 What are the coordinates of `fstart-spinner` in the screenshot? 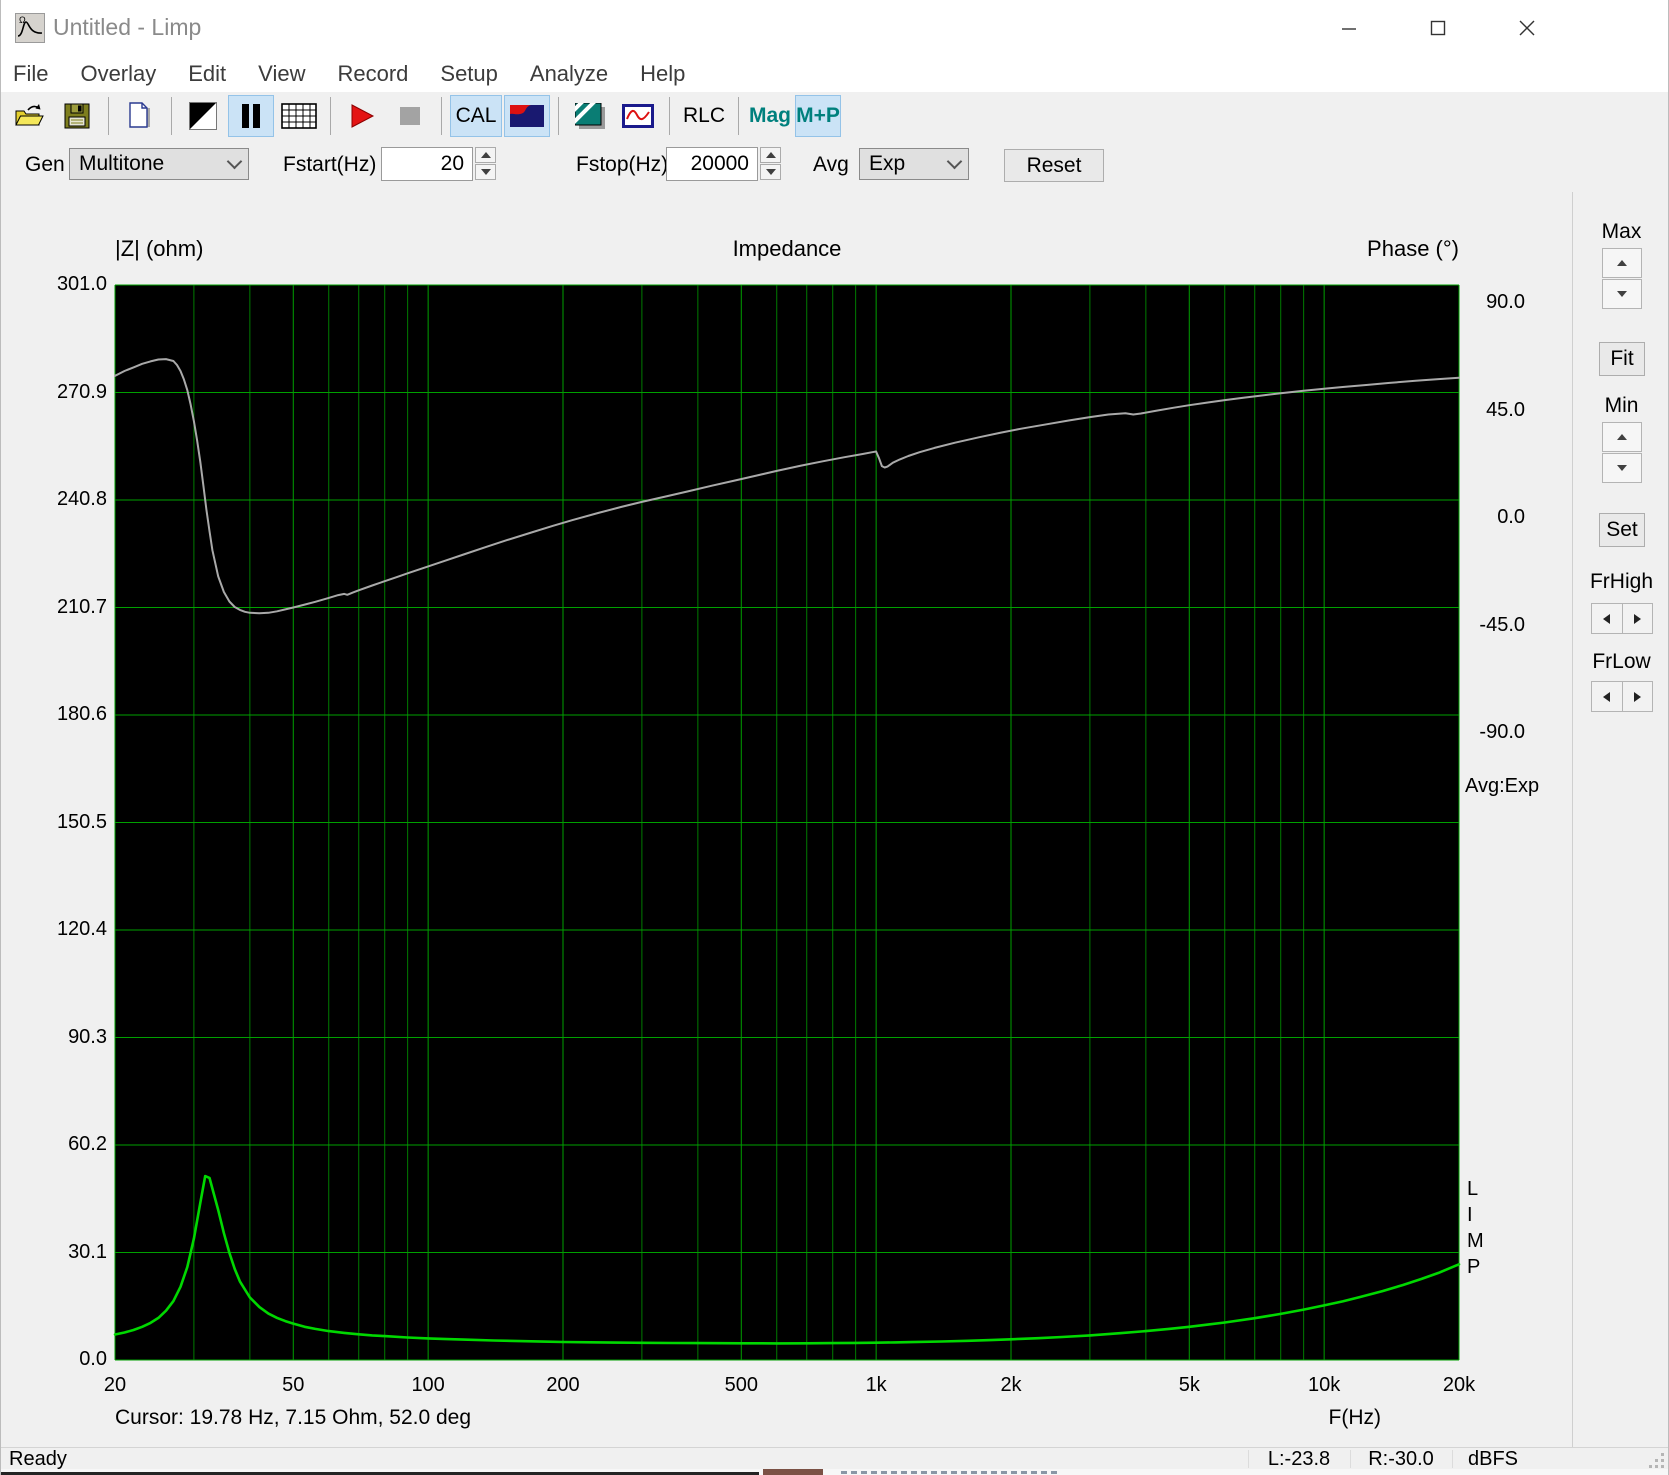 It's located at (485, 164).